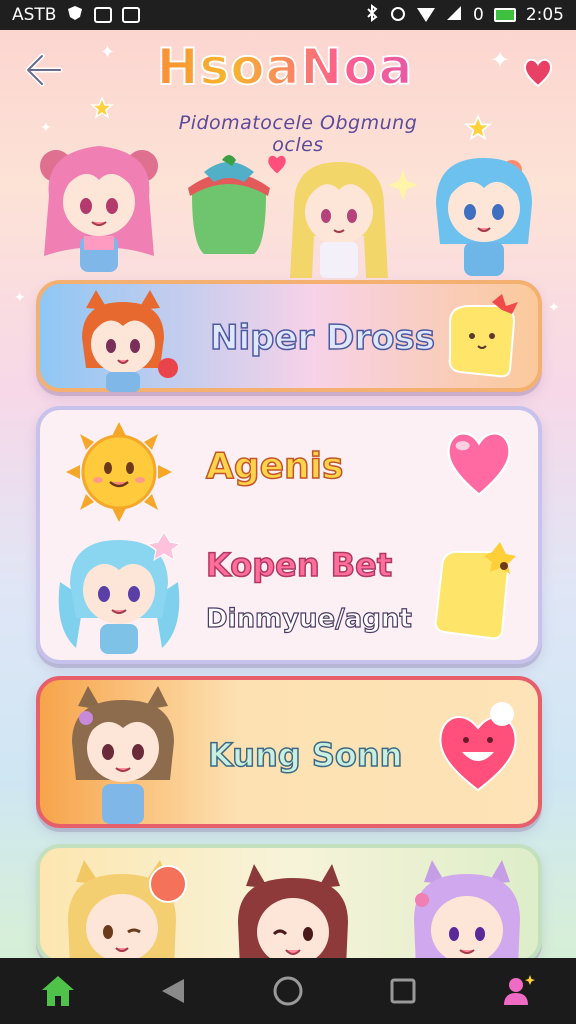 The width and height of the screenshot is (576, 1024). I want to click on dark-hair-cat-girl-avatar, so click(293, 916).